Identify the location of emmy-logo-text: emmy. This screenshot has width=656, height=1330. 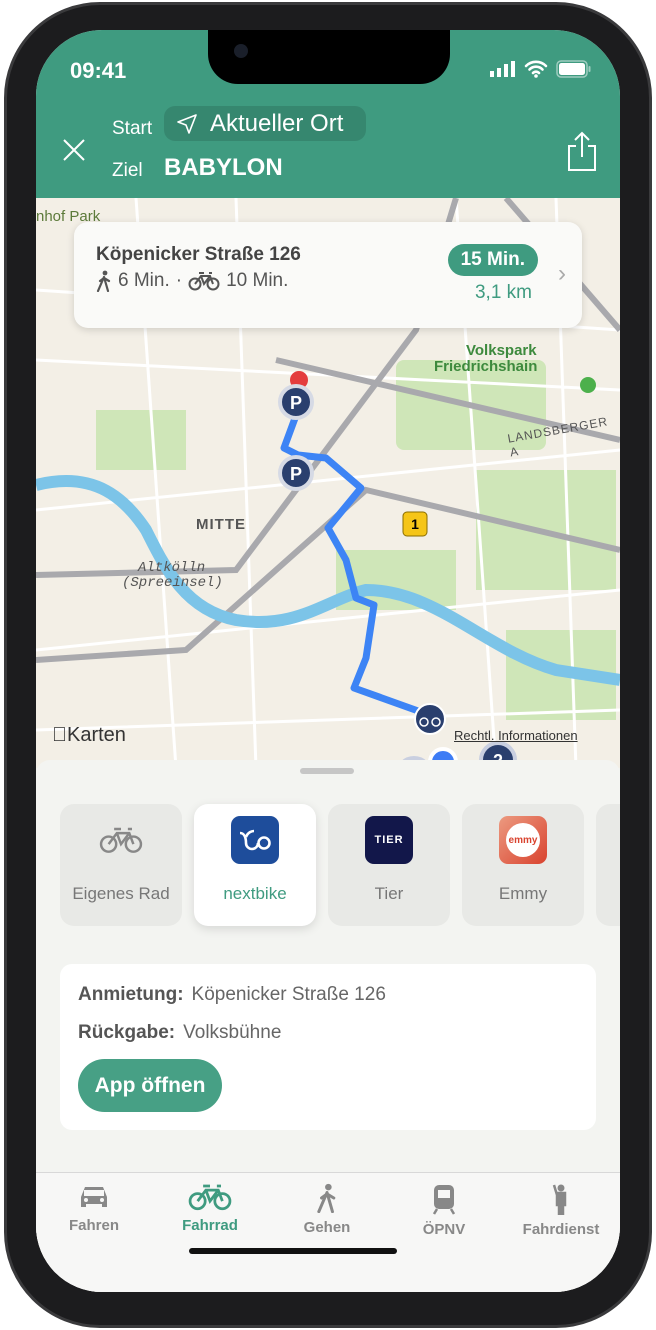
(523, 840).